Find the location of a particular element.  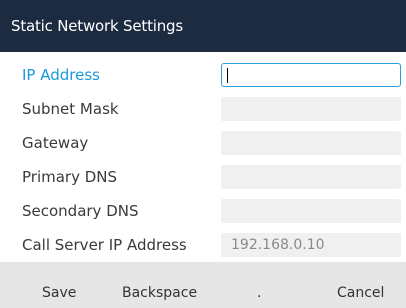

primary-dns-label: Primary DNS is located at coordinates (70, 177).